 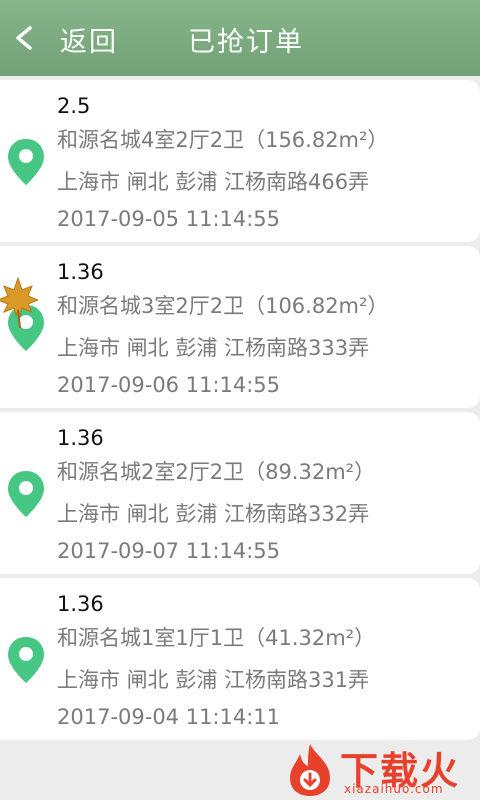 What do you see at coordinates (169, 219) in the screenshot?
I see `order-time: 2017-09-05 11:14:55` at bounding box center [169, 219].